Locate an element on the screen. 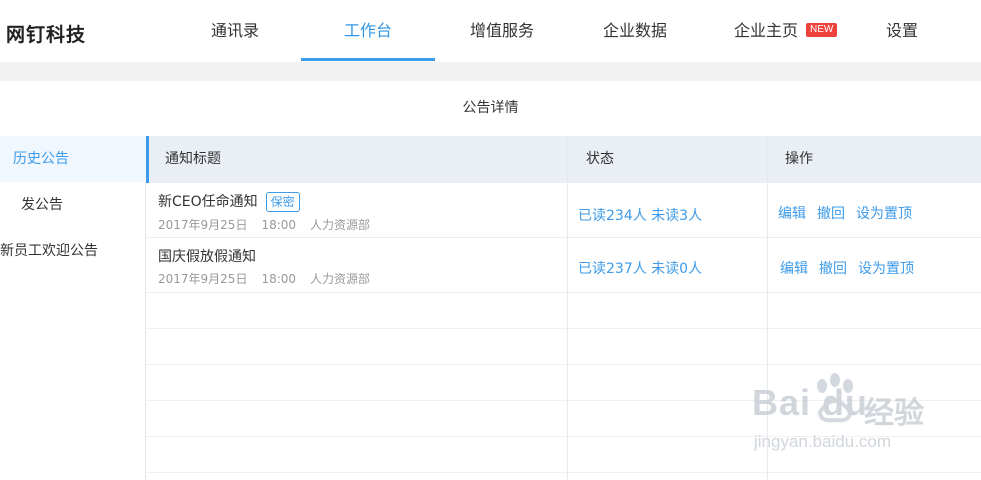  company-logo: 网钉科技 is located at coordinates (46, 35).